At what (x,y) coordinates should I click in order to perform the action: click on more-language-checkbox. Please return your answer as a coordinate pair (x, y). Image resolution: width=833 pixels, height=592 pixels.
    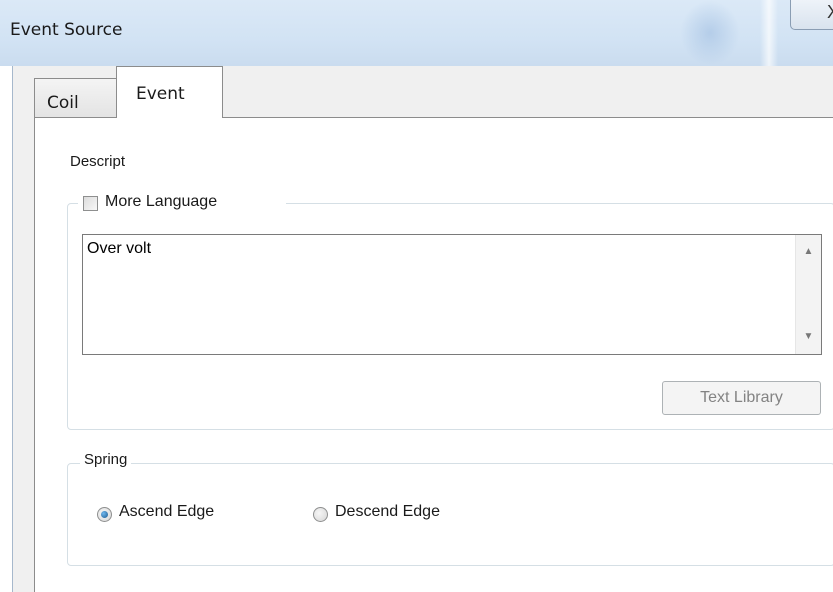
    Looking at the image, I should click on (90, 203).